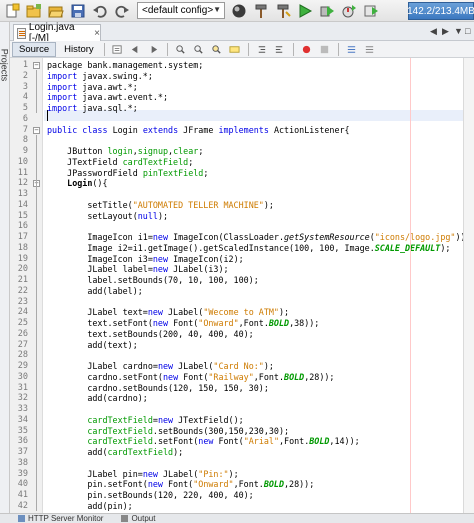  What do you see at coordinates (127, 173) in the screenshot?
I see `code-line: JPasswordField pinTextField;` at bounding box center [127, 173].